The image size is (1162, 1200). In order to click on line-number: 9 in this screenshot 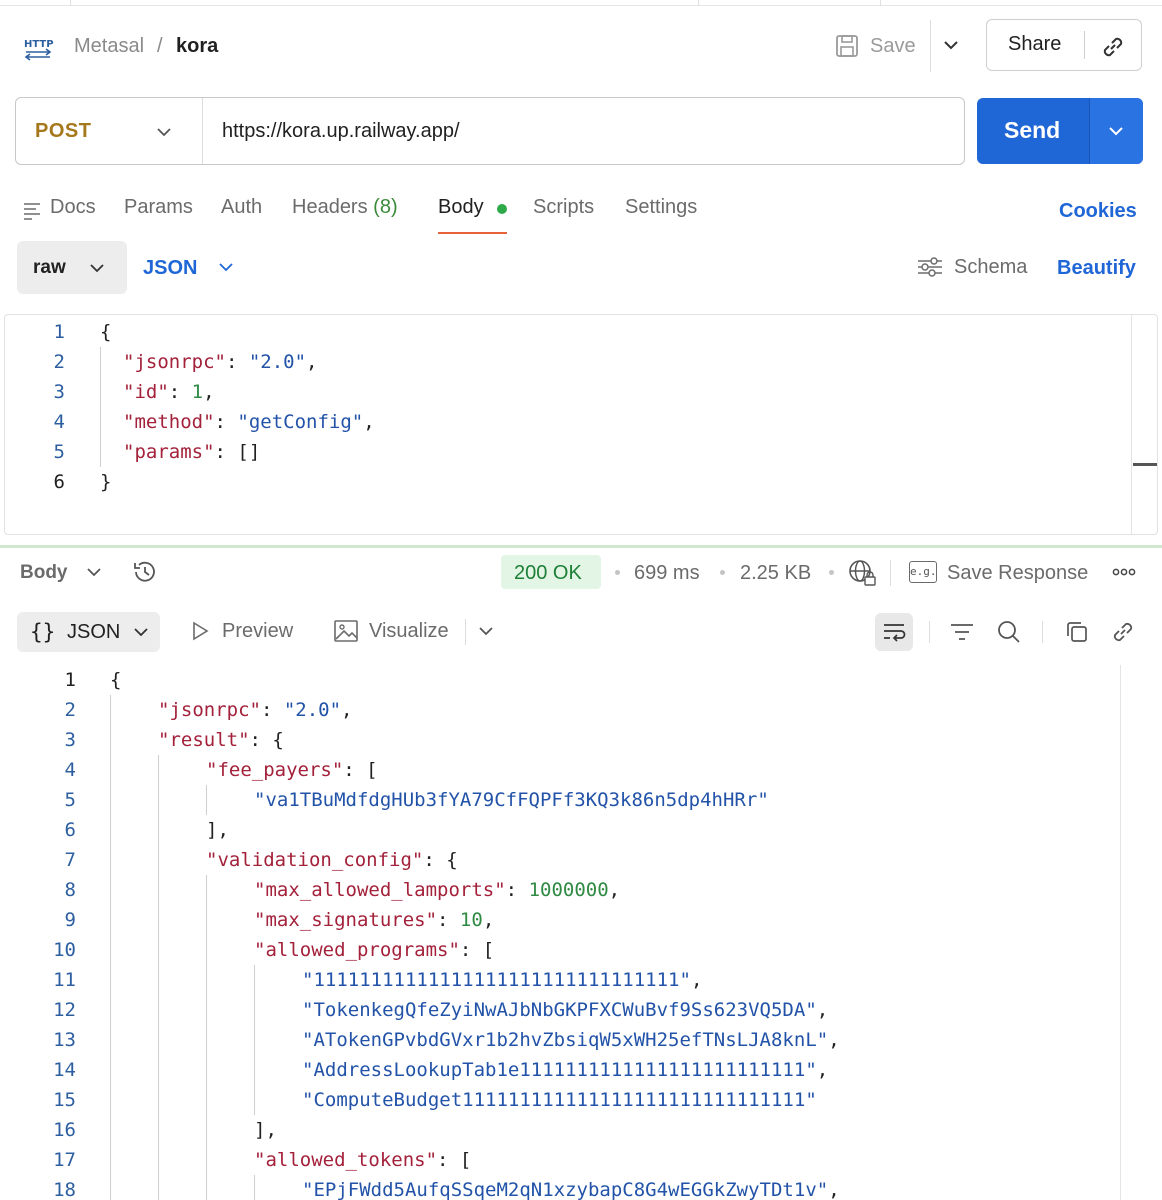, I will do `click(70, 920)`.